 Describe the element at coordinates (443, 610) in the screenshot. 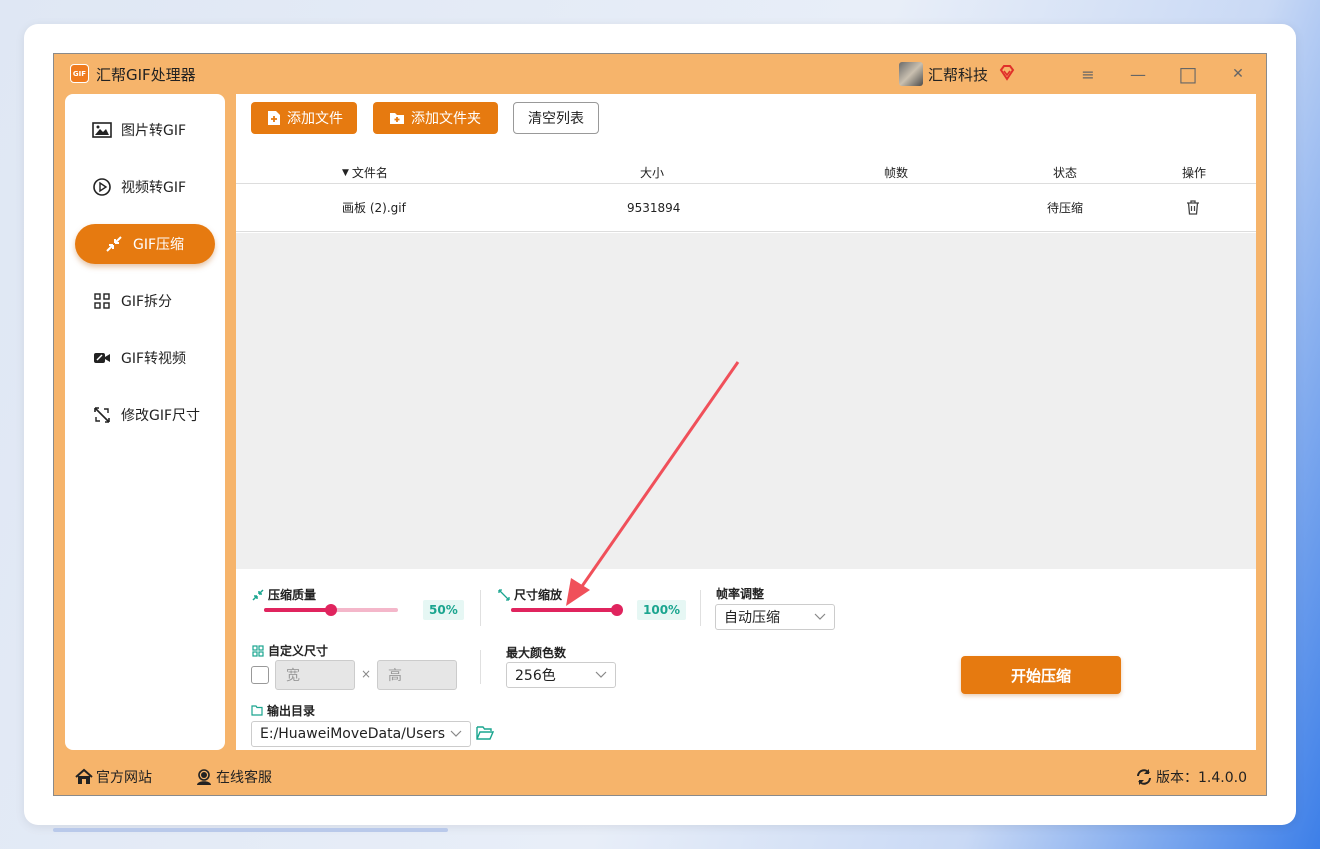

I see `quality-value: 50%` at that location.